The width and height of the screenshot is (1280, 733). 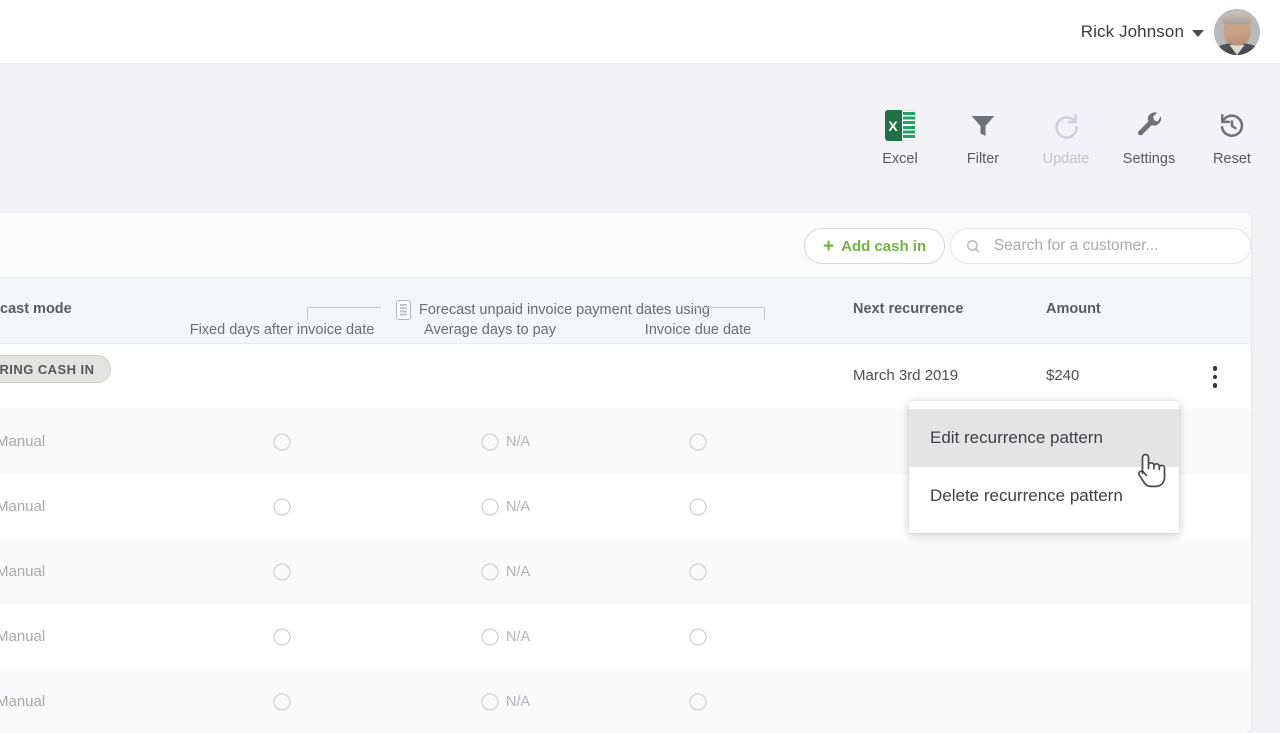 What do you see at coordinates (1063, 375) in the screenshot?
I see `cell-amount: $240` at bounding box center [1063, 375].